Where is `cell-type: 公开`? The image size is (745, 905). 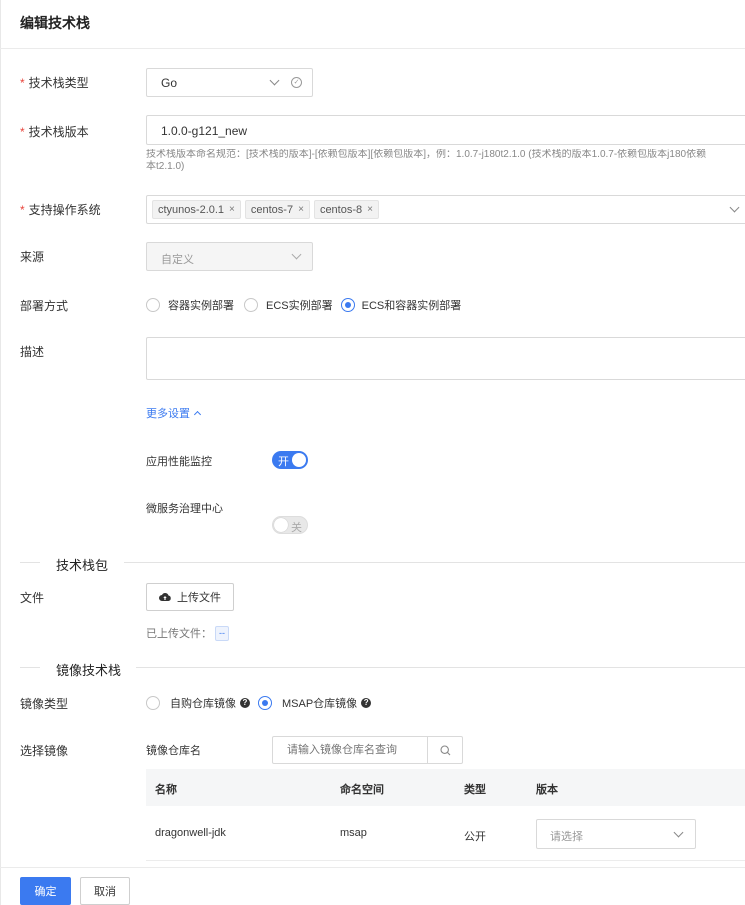
cell-type: 公开 is located at coordinates (475, 837).